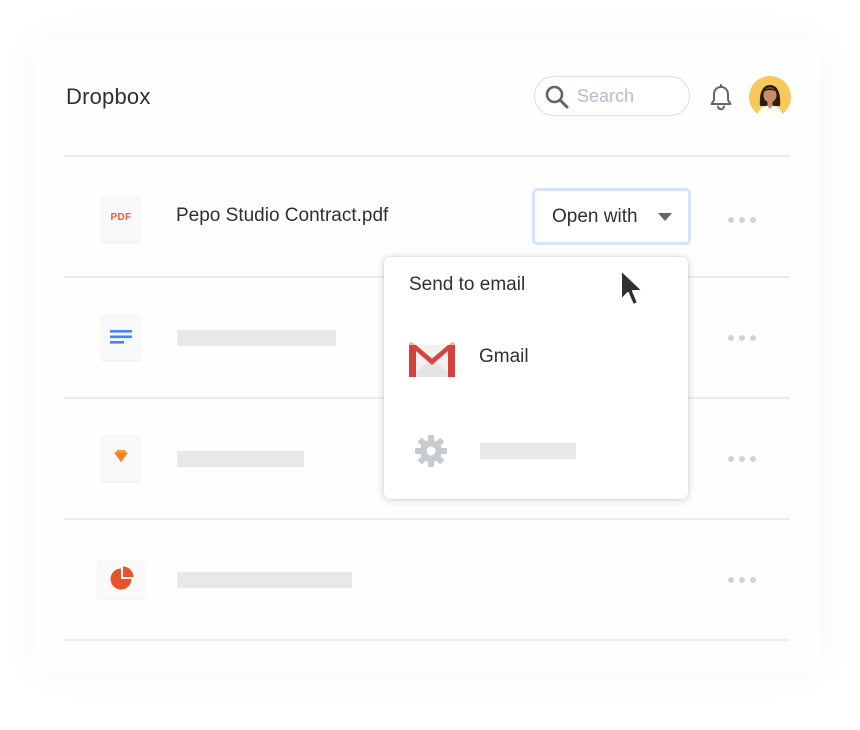  I want to click on document-file-icon, so click(121, 337).